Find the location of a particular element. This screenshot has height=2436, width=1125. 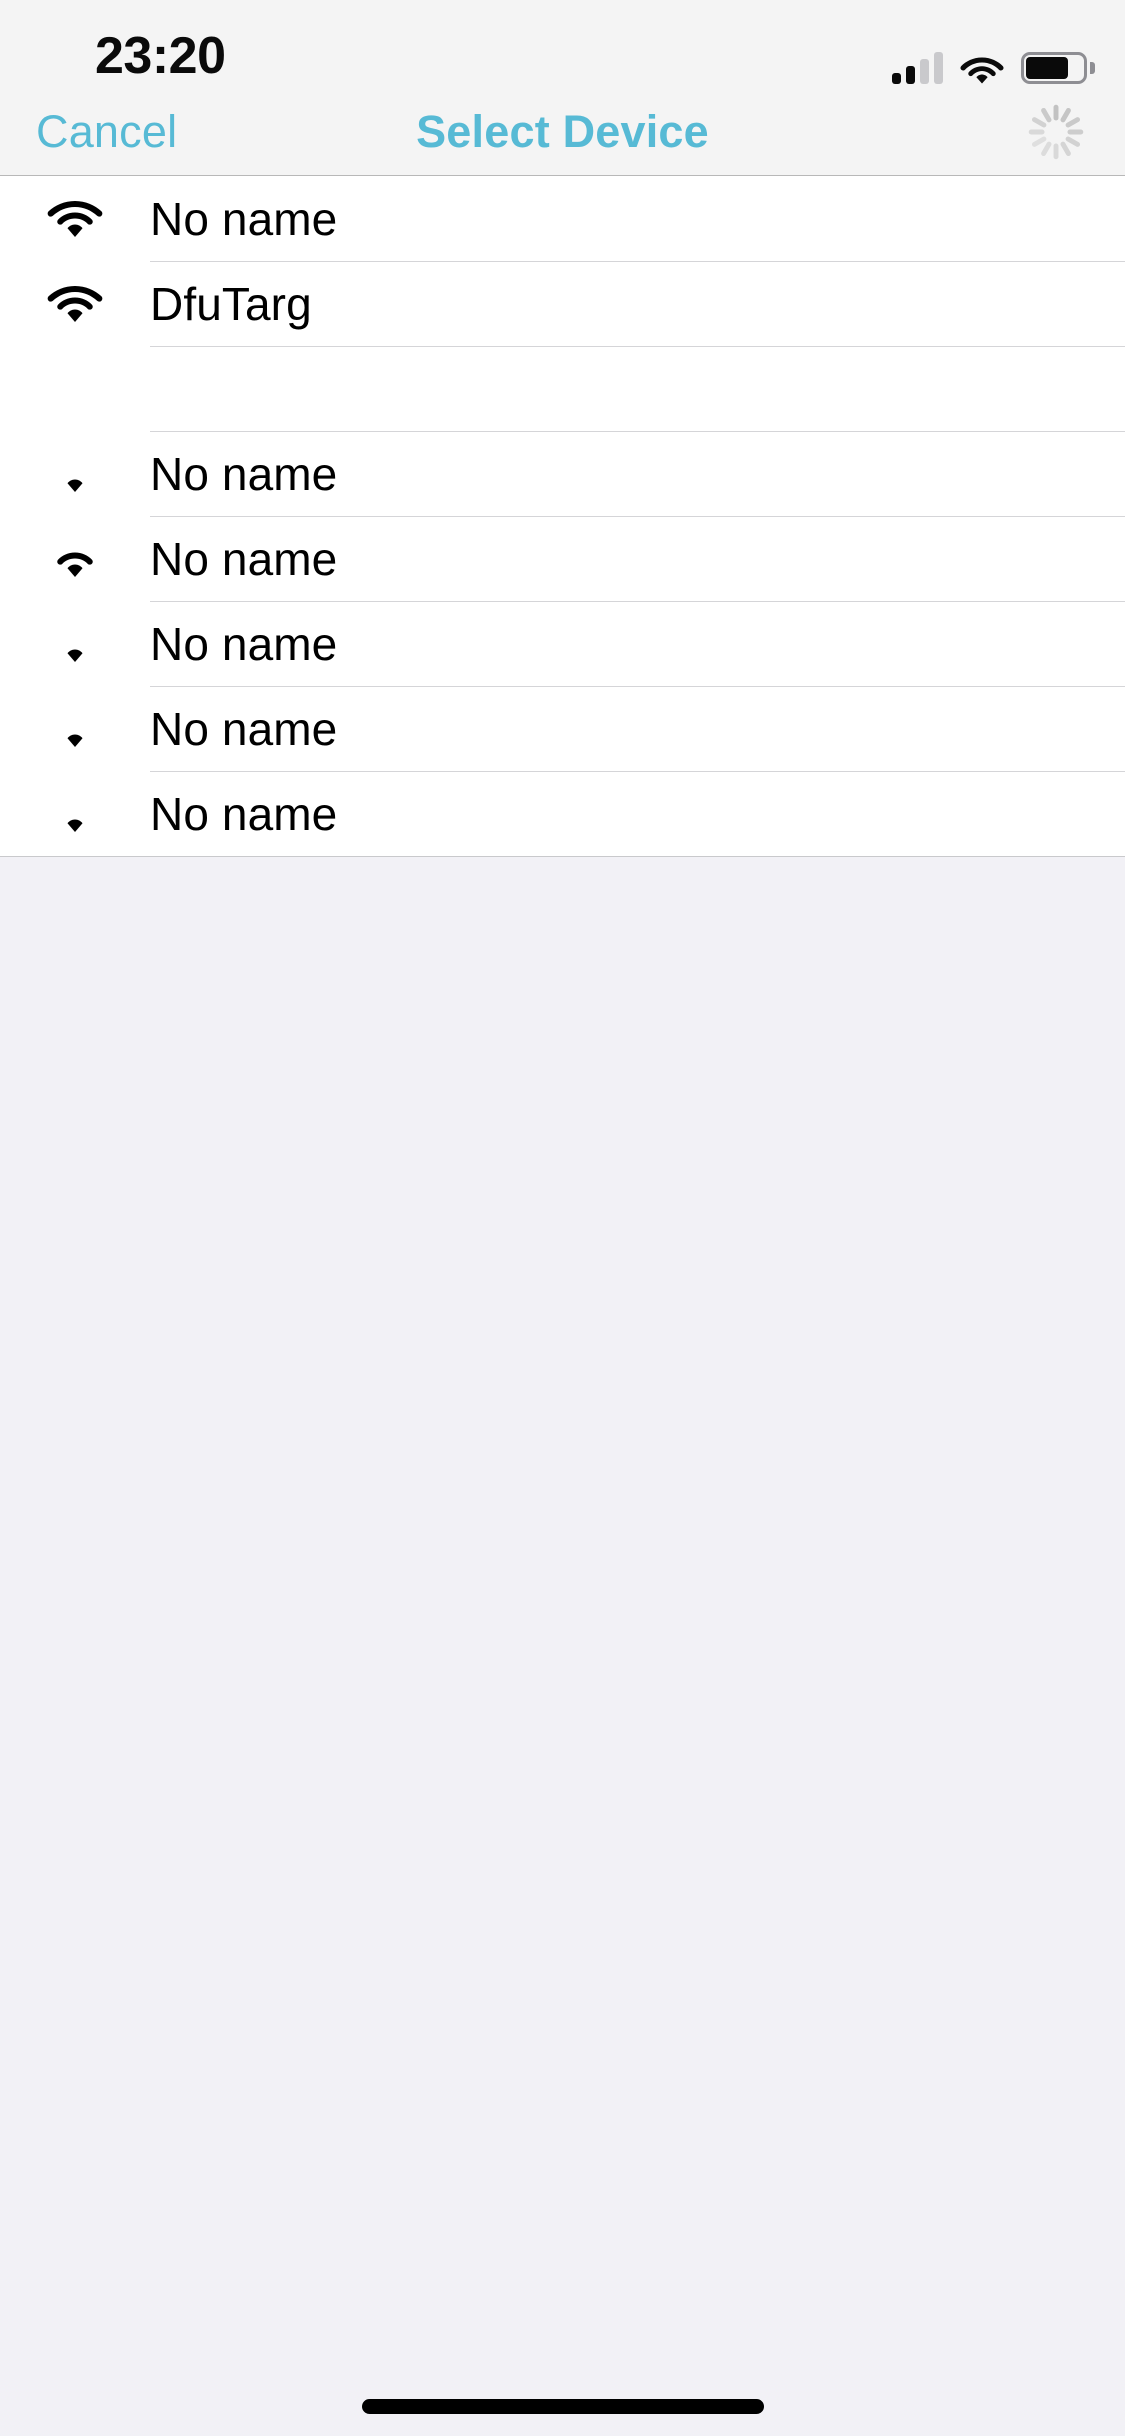

device-row: DfuTarg is located at coordinates (562, 303).